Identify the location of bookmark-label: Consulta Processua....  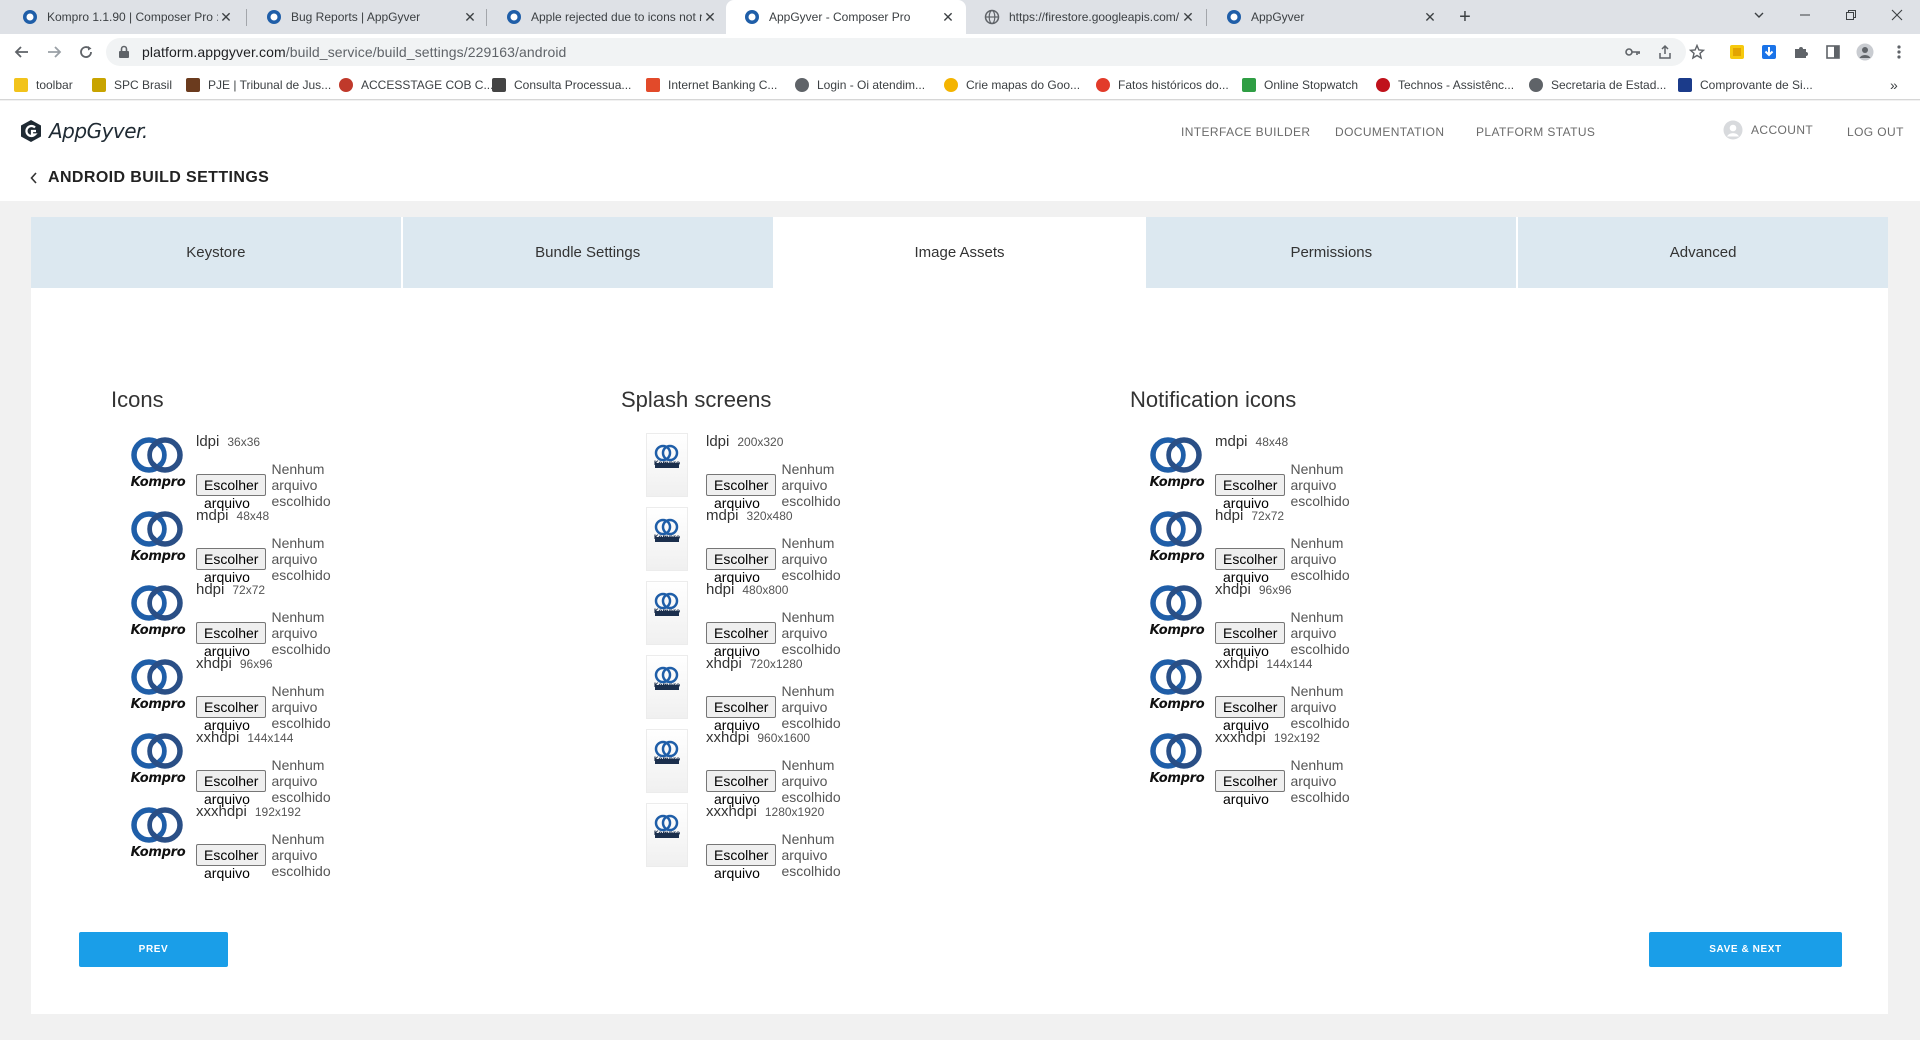
(573, 85).